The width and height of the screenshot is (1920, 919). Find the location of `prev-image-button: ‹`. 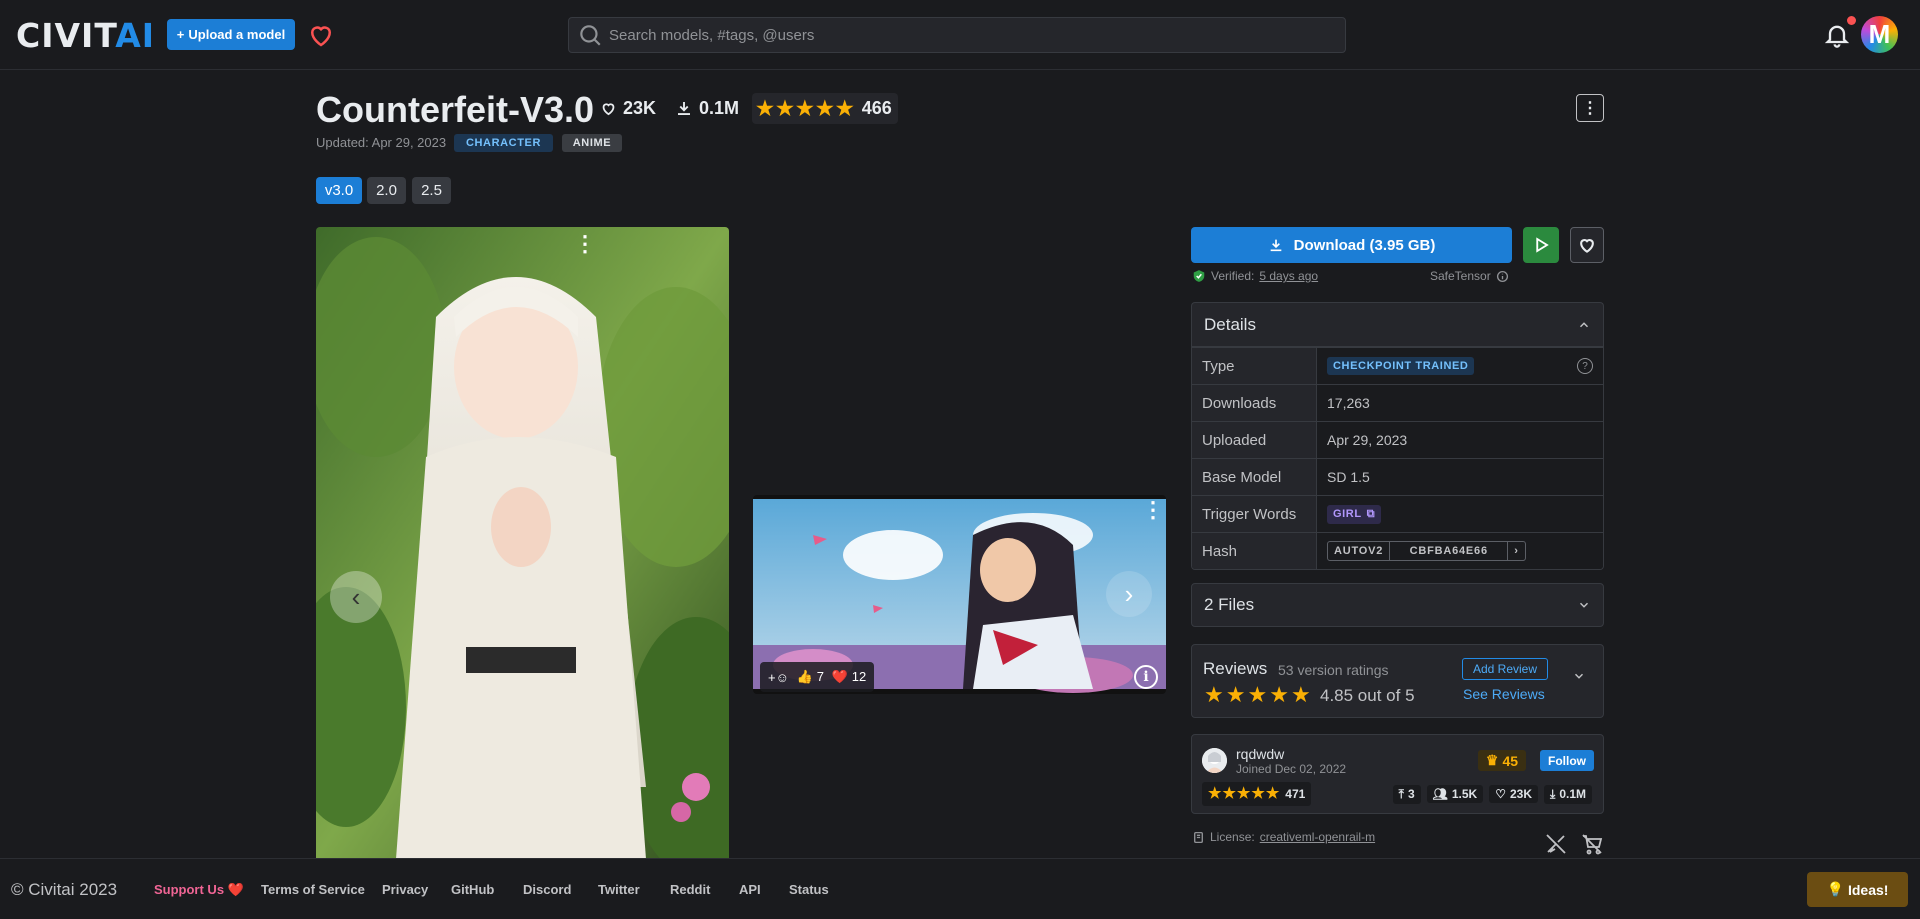

prev-image-button: ‹ is located at coordinates (356, 597).